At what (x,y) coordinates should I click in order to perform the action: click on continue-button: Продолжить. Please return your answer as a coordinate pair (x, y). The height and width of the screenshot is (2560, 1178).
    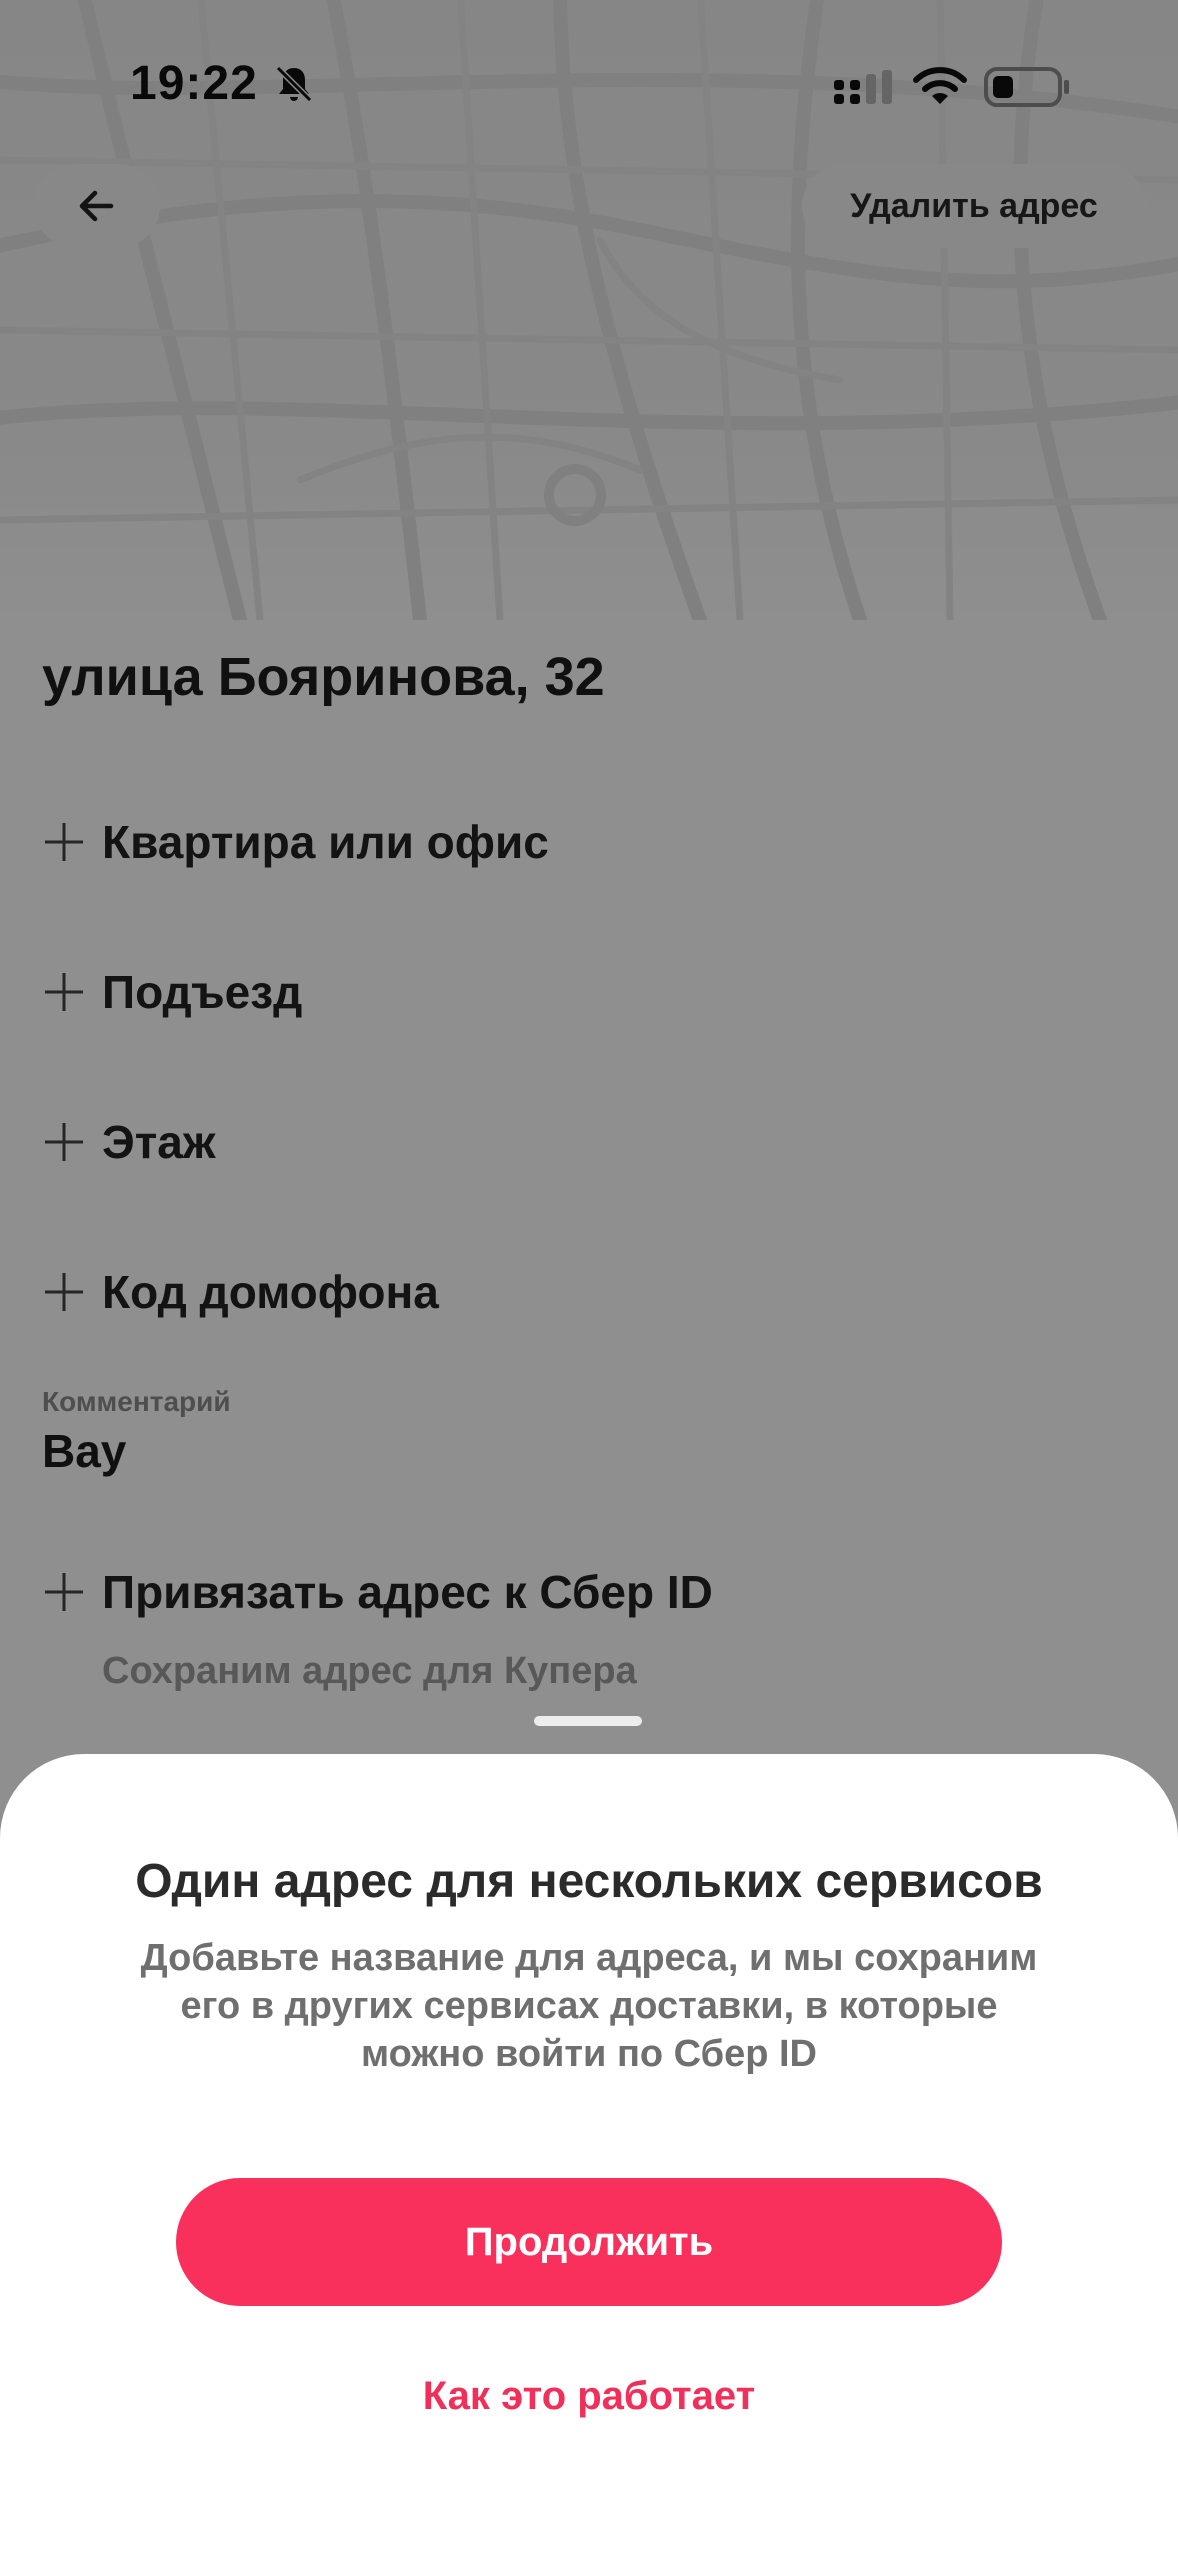
    Looking at the image, I should click on (589, 2242).